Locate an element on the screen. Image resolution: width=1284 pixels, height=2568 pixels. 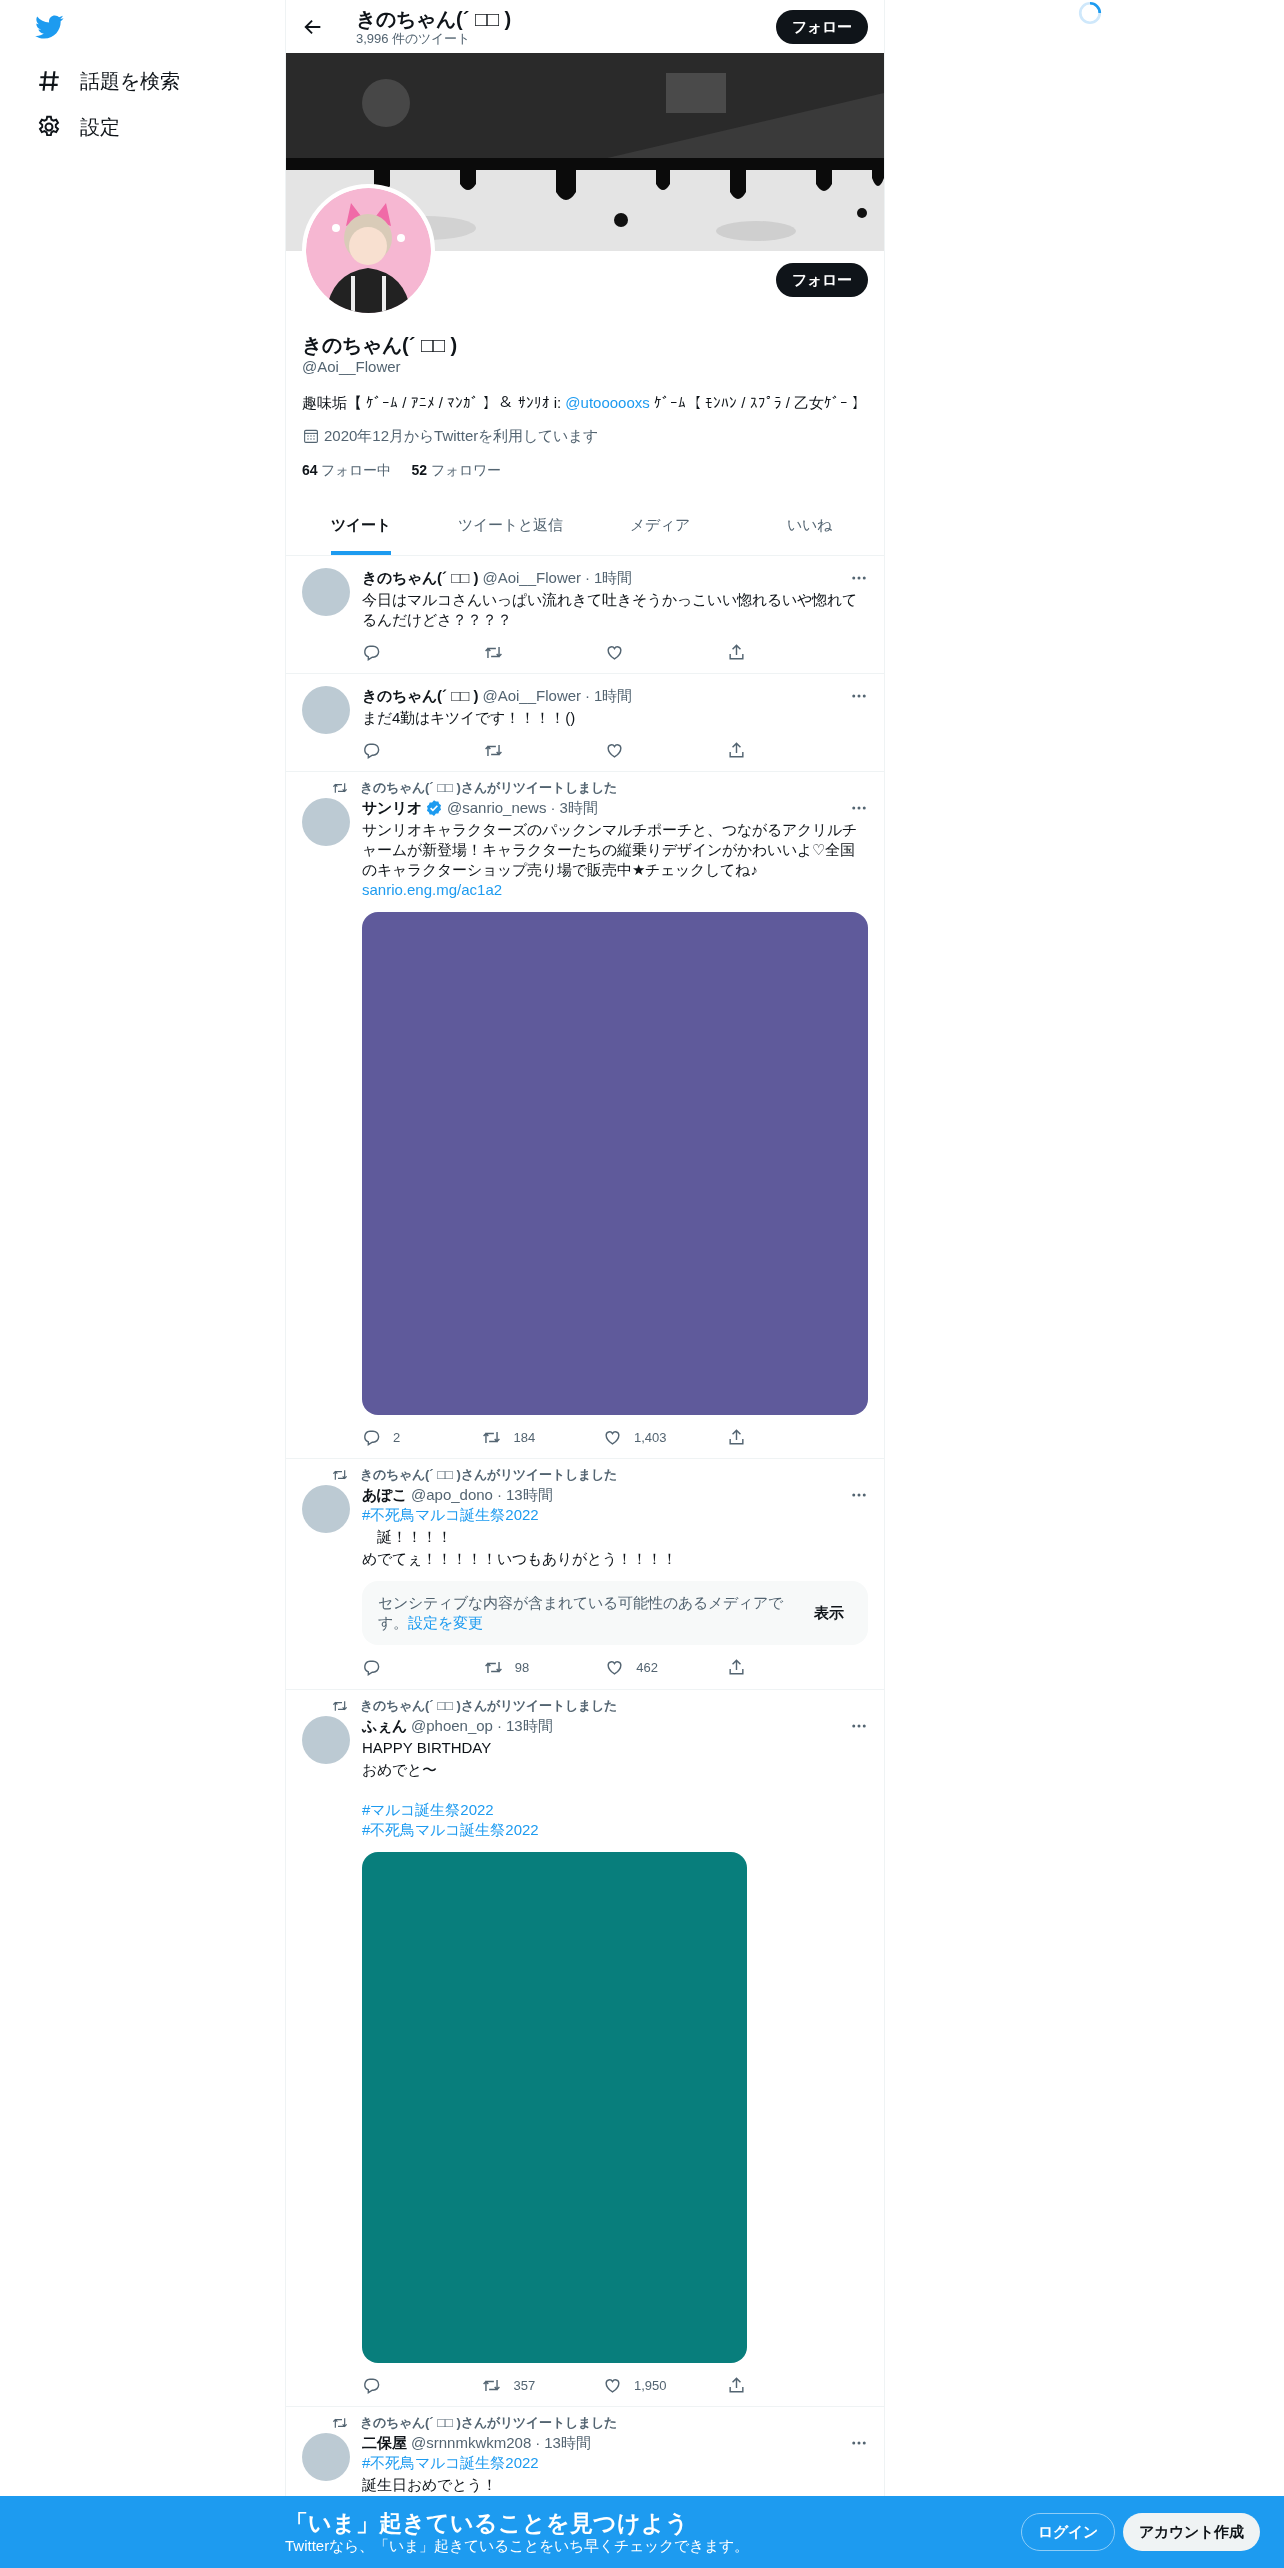
tab: ツイートと返信 is located at coordinates (510, 526).